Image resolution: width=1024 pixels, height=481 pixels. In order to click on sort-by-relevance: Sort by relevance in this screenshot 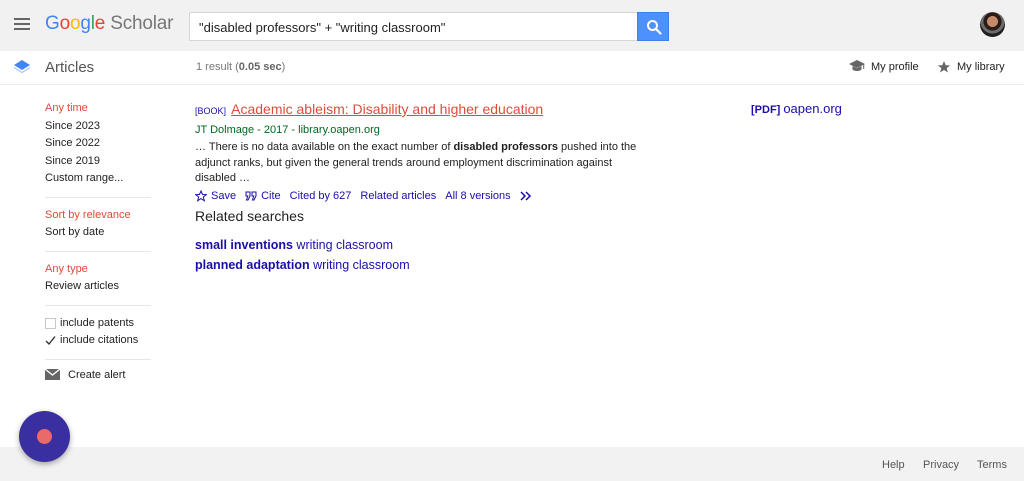, I will do `click(98, 216)`.